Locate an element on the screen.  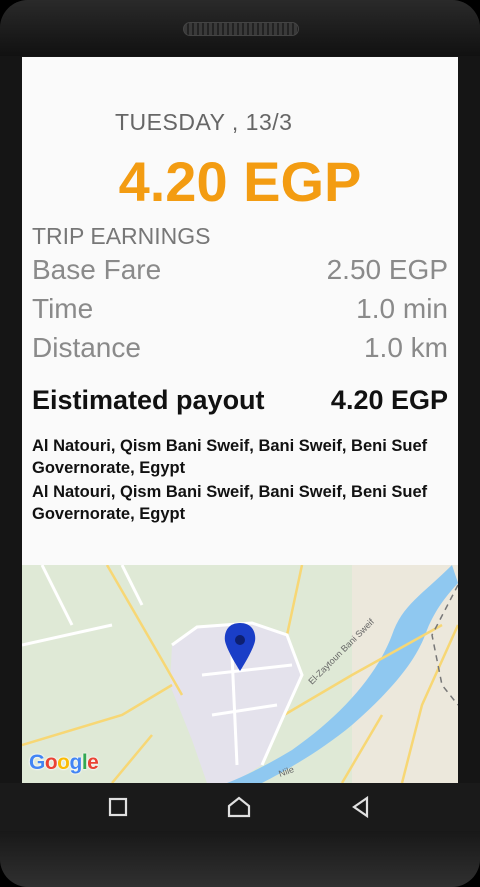
home-button is located at coordinates (239, 807).